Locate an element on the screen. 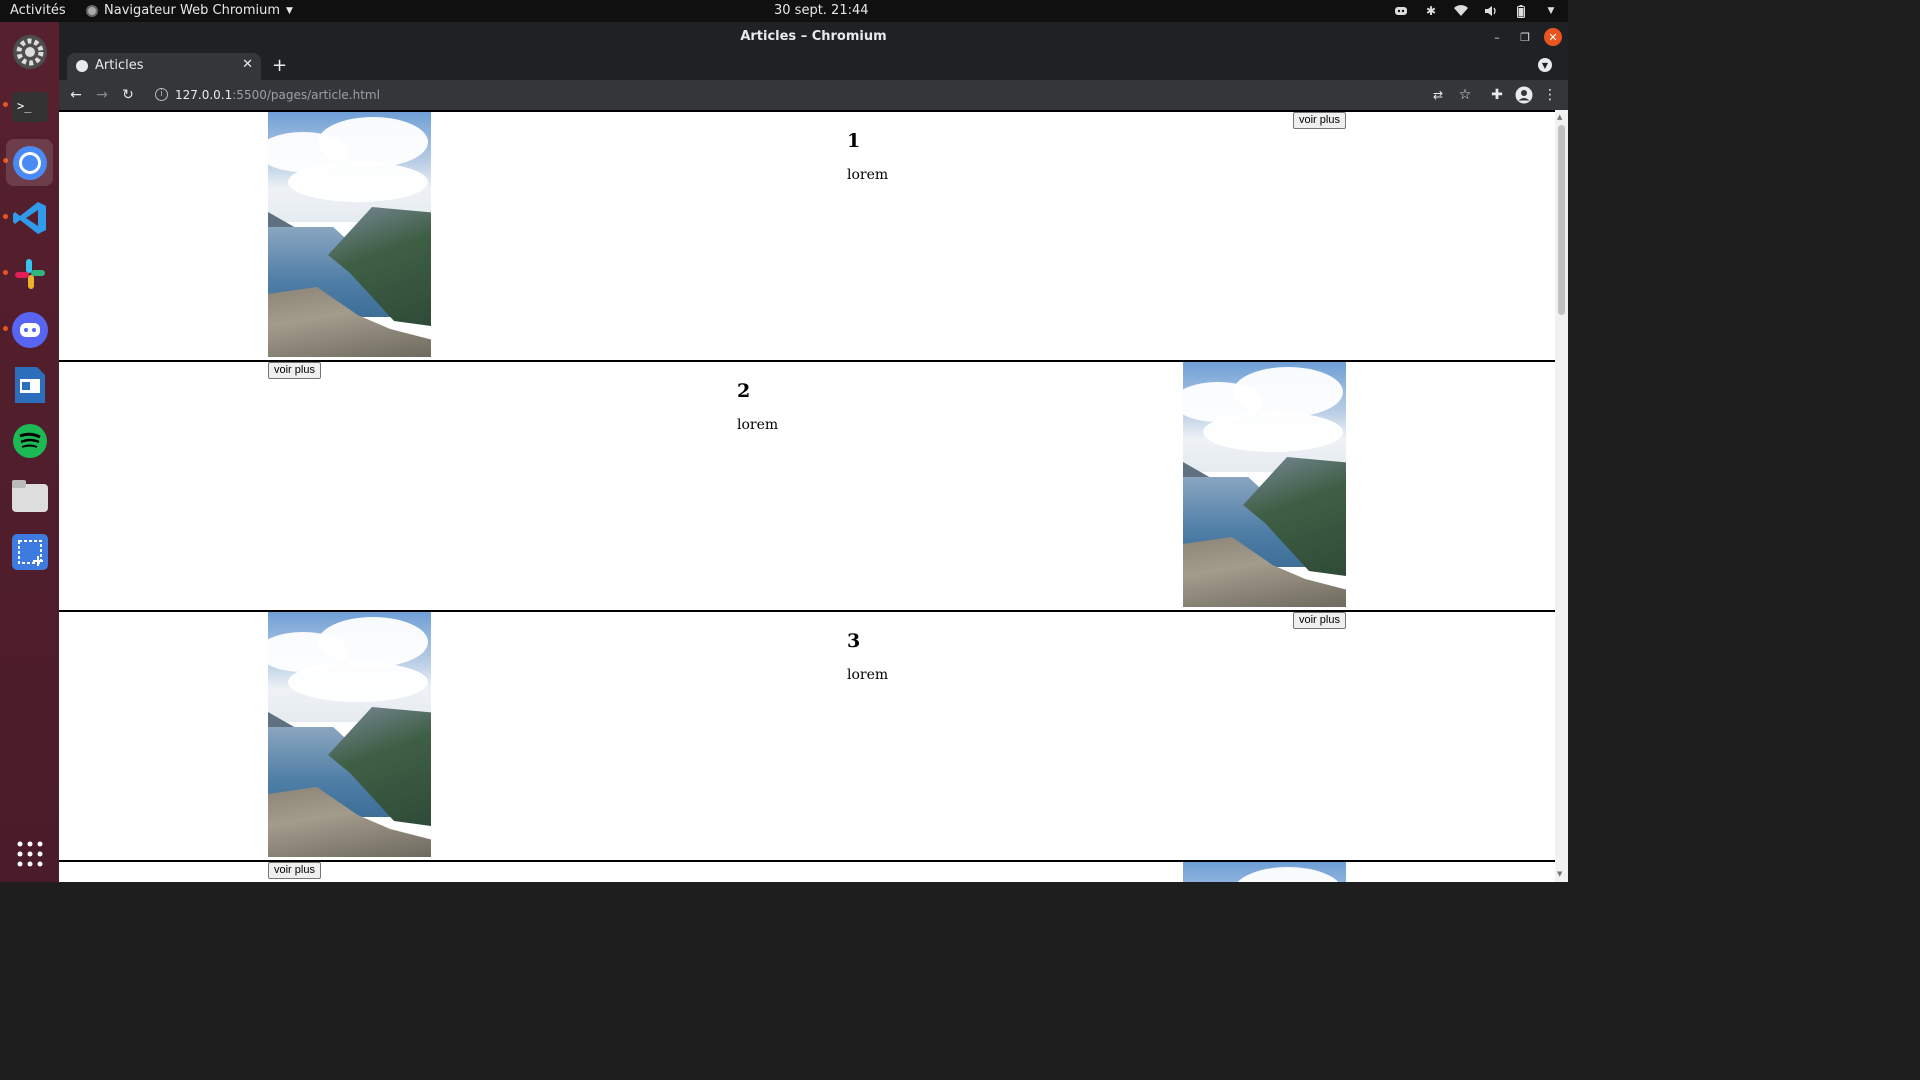 The height and width of the screenshot is (1080, 1920). translate-icon: ⇄ is located at coordinates (1438, 95).